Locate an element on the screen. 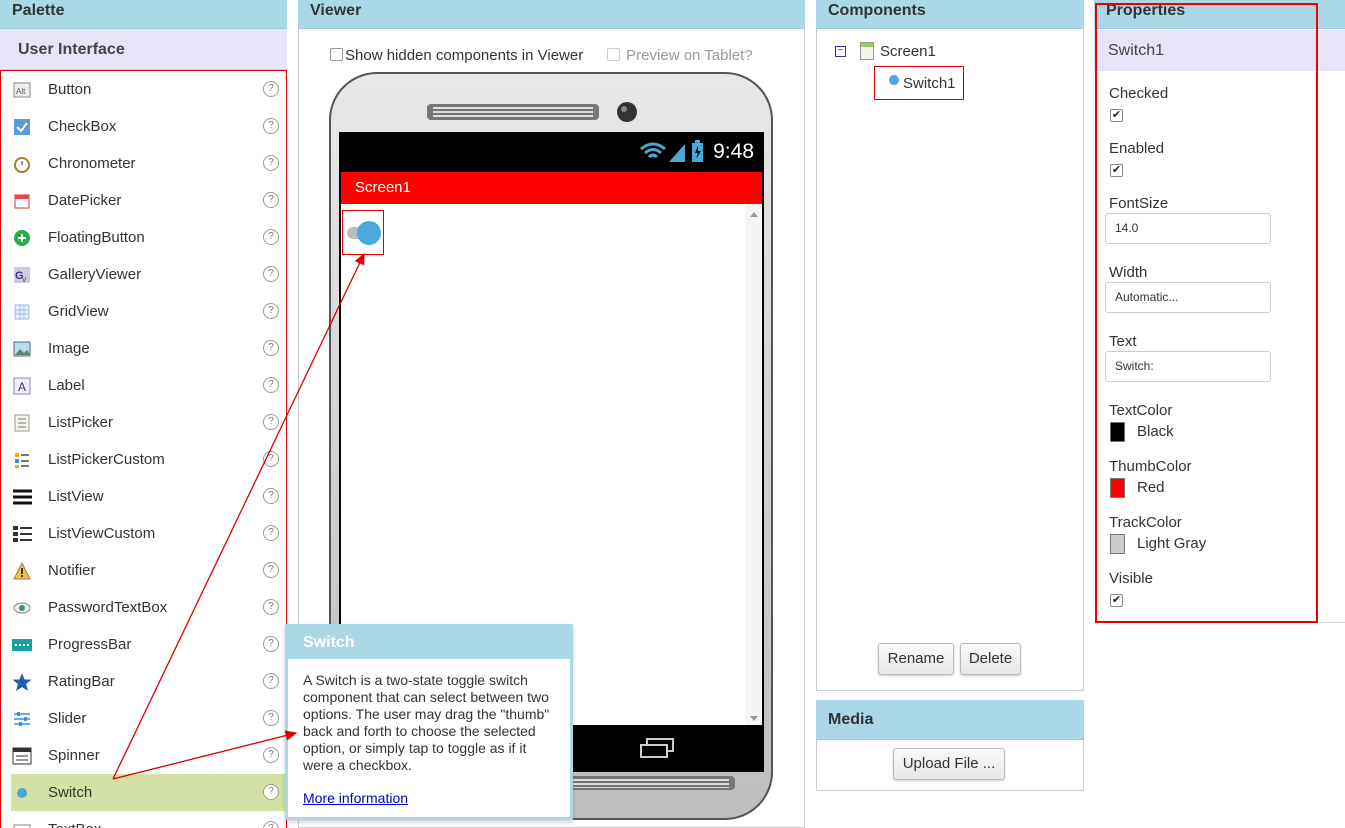 The width and height of the screenshot is (1345, 828). preview-tablet-checkbox is located at coordinates (613, 54).